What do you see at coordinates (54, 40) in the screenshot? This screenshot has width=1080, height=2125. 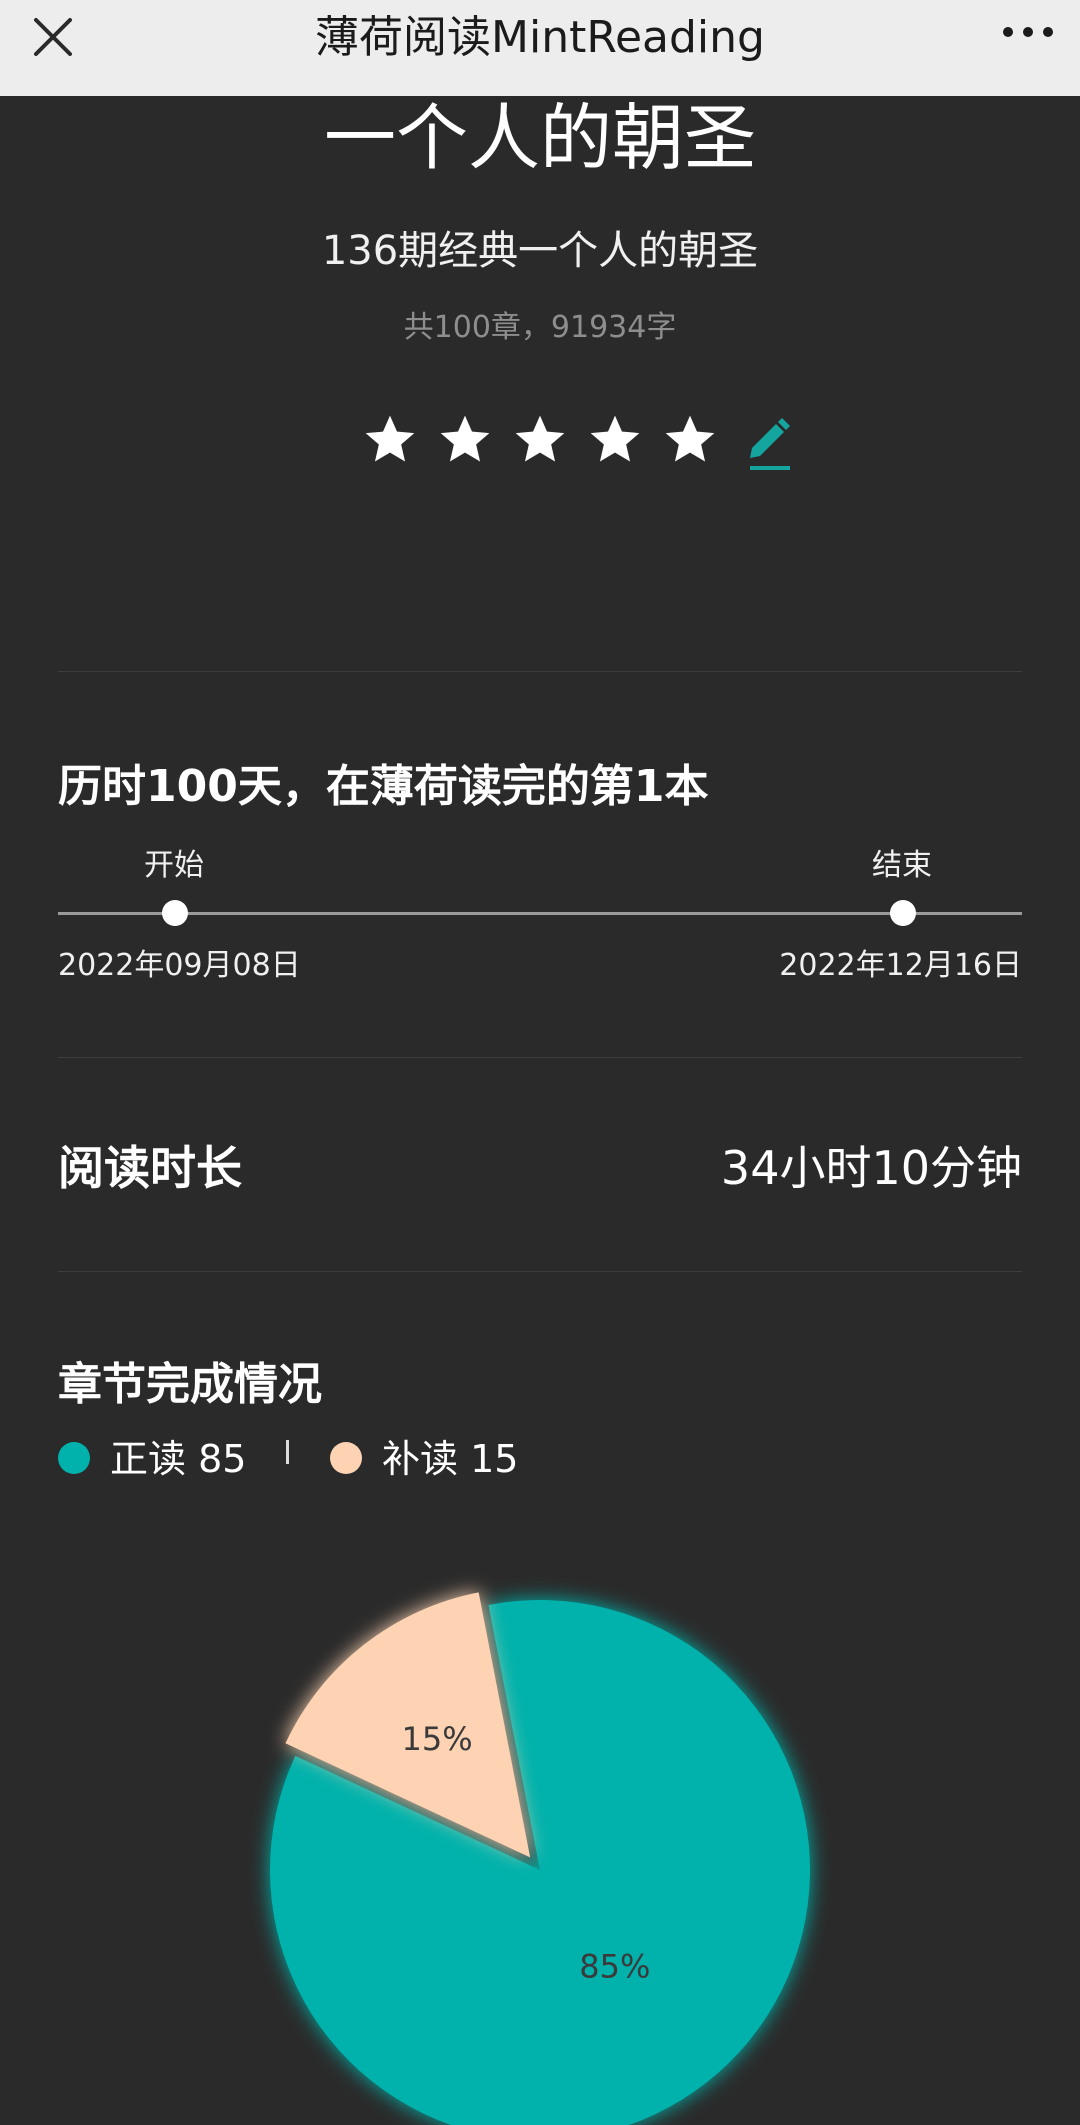 I see `close-icon` at bounding box center [54, 40].